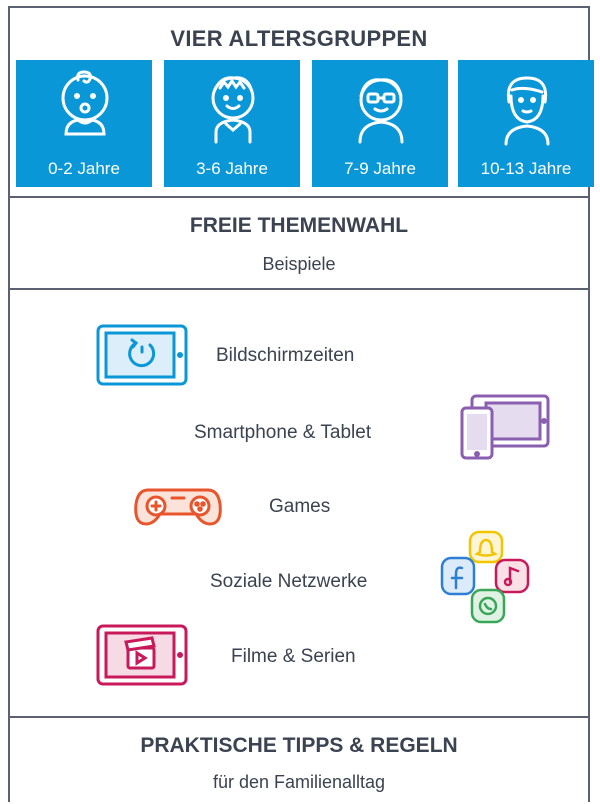 This screenshot has width=600, height=804. I want to click on topic-label: Soziale Netzwerke, so click(289, 581).